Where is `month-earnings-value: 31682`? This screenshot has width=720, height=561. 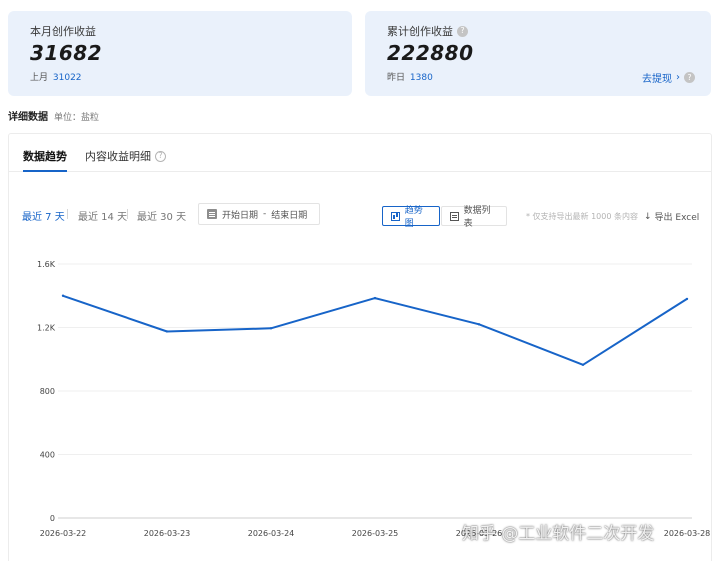 month-earnings-value: 31682 is located at coordinates (66, 53).